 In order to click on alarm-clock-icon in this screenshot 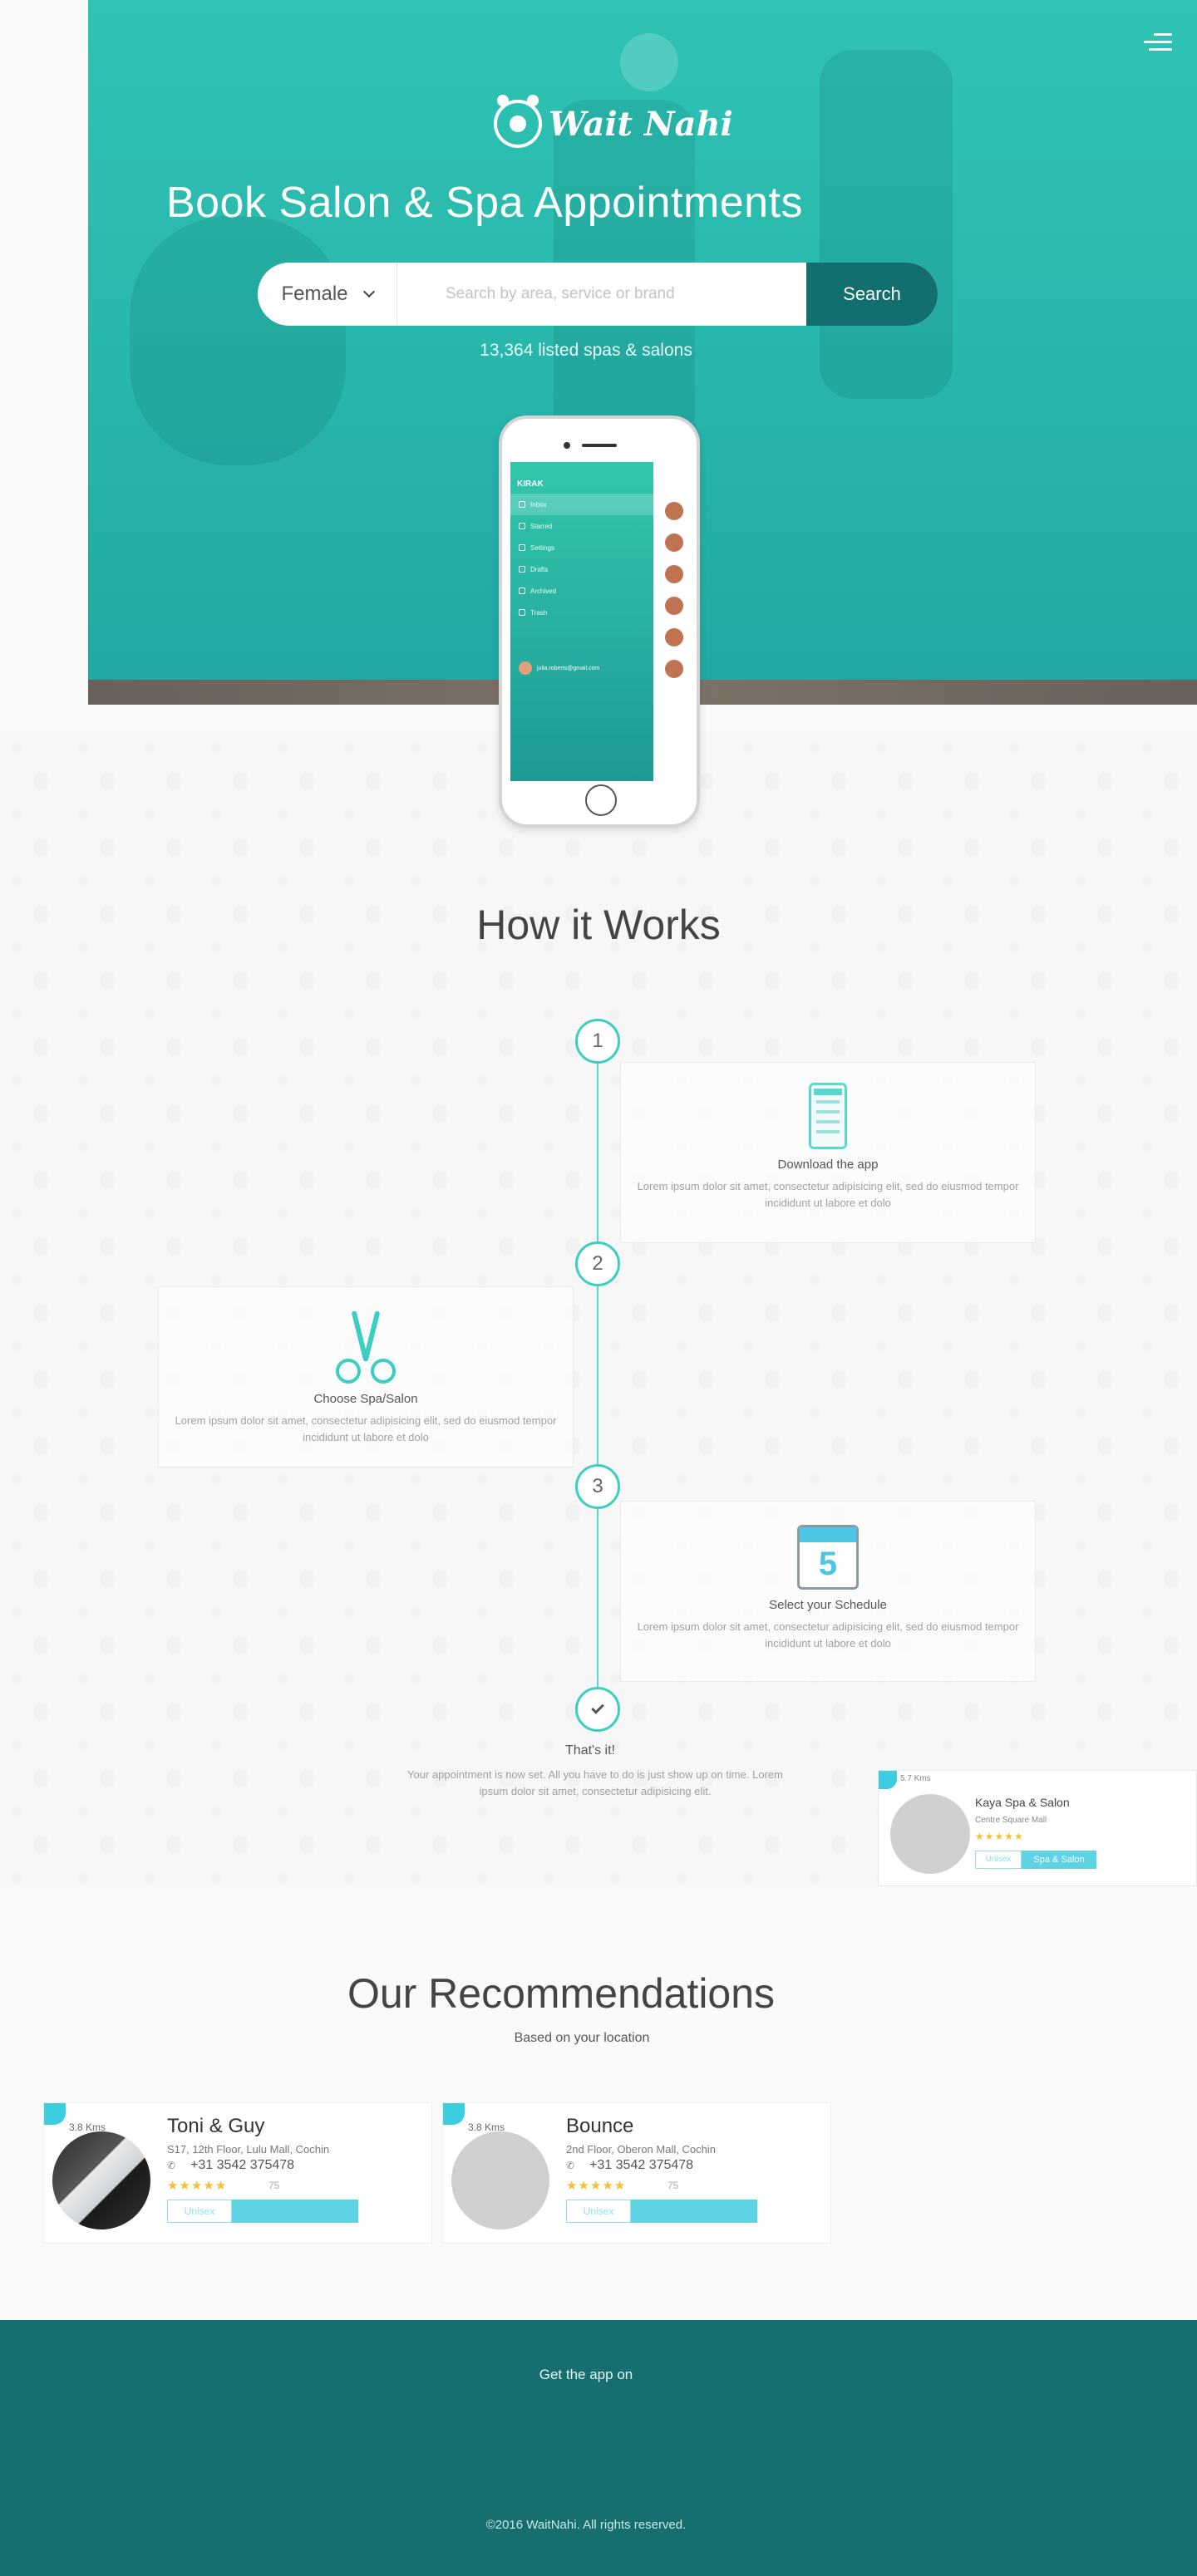, I will do `click(518, 121)`.